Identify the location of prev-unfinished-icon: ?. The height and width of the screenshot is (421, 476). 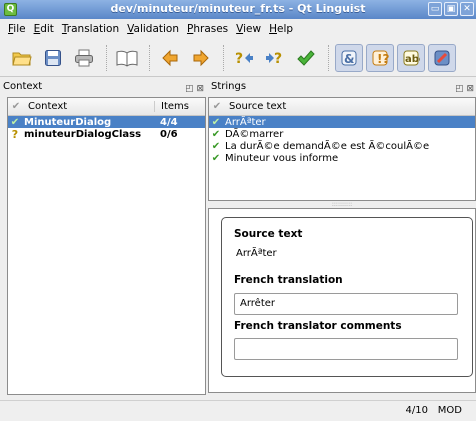
(244, 58).